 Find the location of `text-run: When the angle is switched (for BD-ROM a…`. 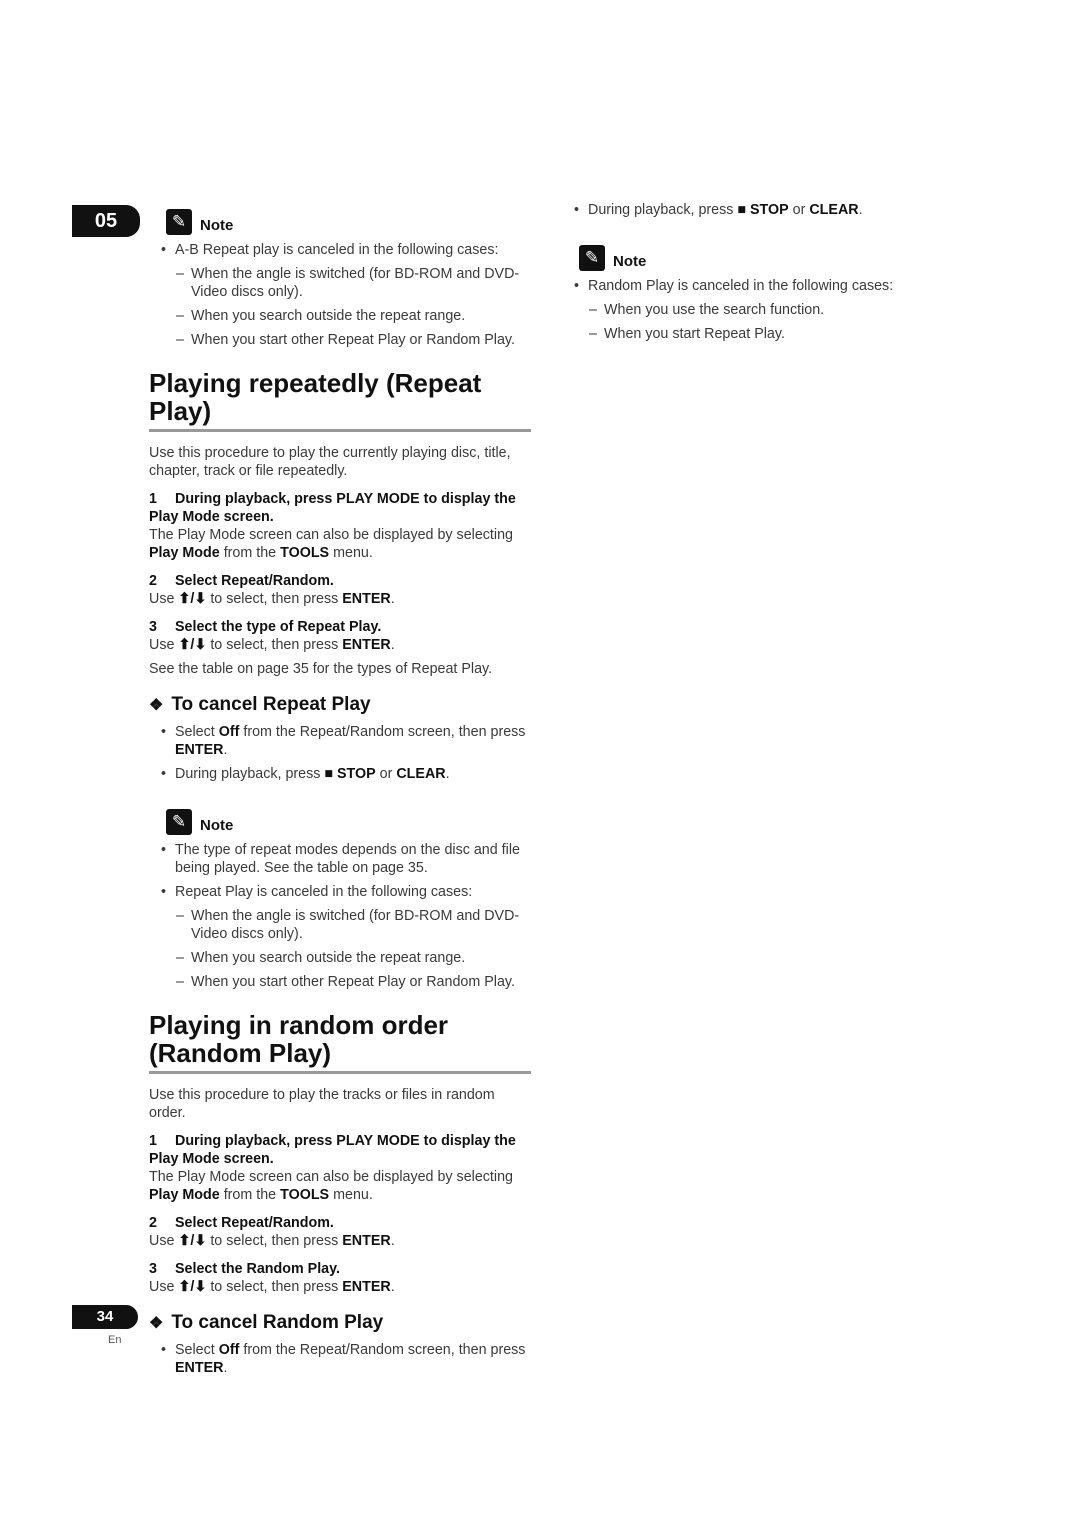

text-run: When the angle is switched (for BD-ROM a… is located at coordinates (355, 925).